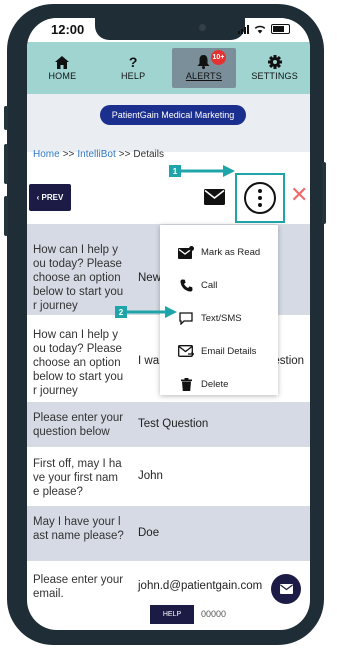  What do you see at coordinates (231, 252) in the screenshot?
I see `menu-item-label: Mark as Read` at bounding box center [231, 252].